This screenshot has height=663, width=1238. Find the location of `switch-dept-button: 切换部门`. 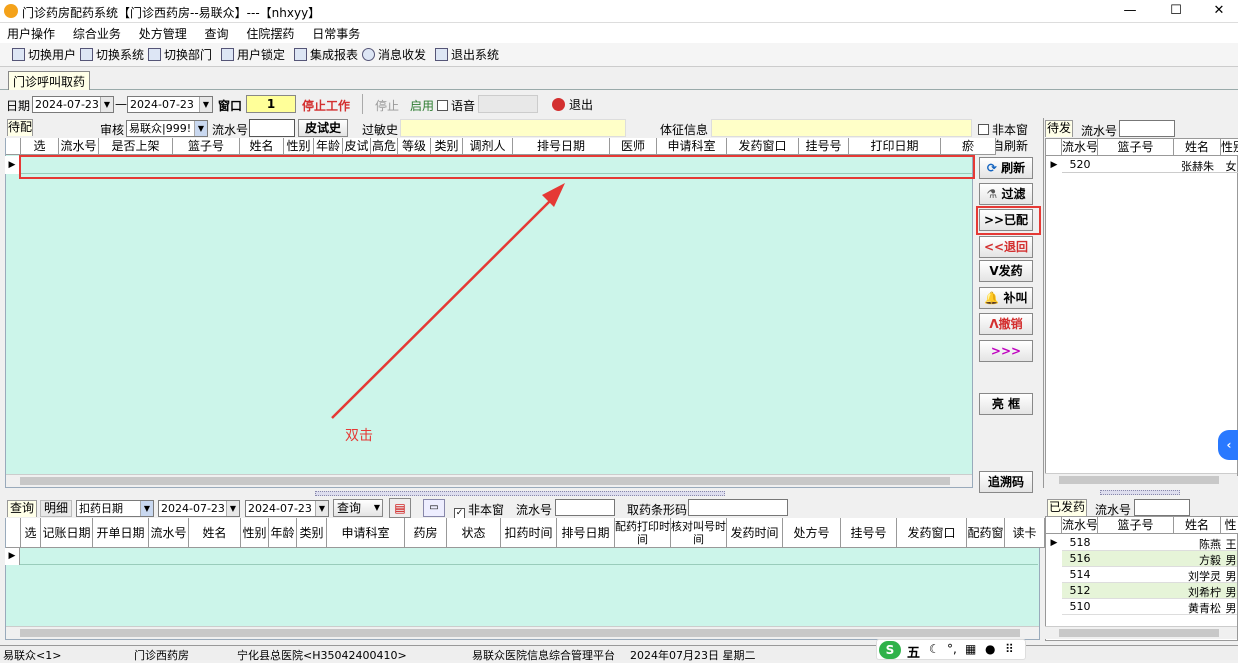

switch-dept-button: 切换部门 is located at coordinates (180, 54).